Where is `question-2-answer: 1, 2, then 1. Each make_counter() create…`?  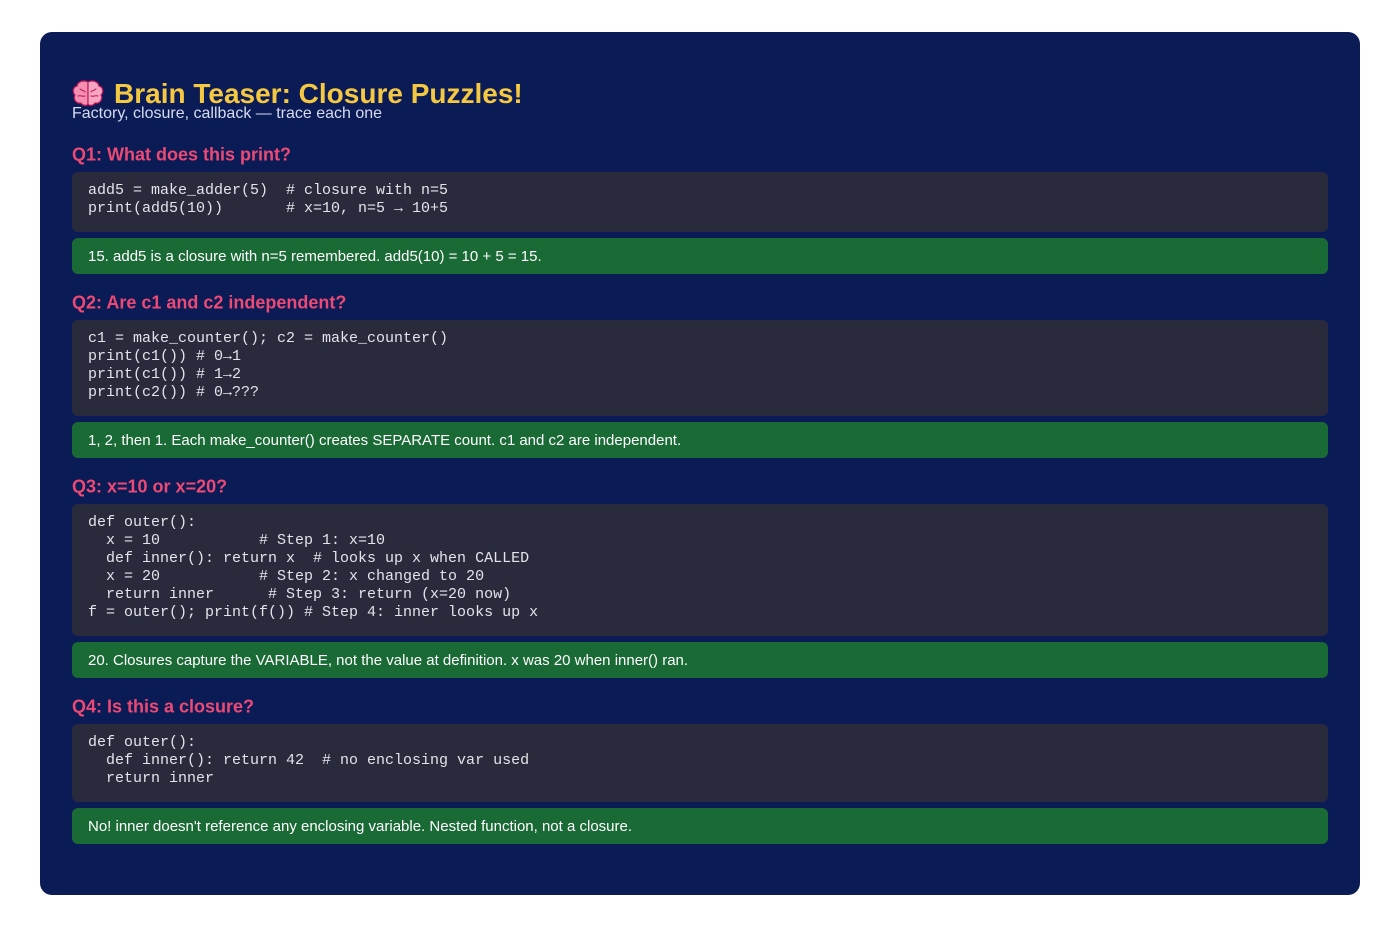
question-2-answer: 1, 2, then 1. Each make_counter() create… is located at coordinates (700, 440).